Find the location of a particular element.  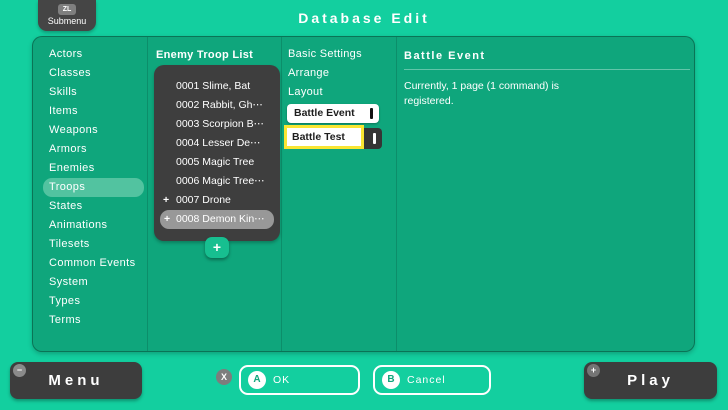

sidebar-item-skills: Skills is located at coordinates (90, 92).